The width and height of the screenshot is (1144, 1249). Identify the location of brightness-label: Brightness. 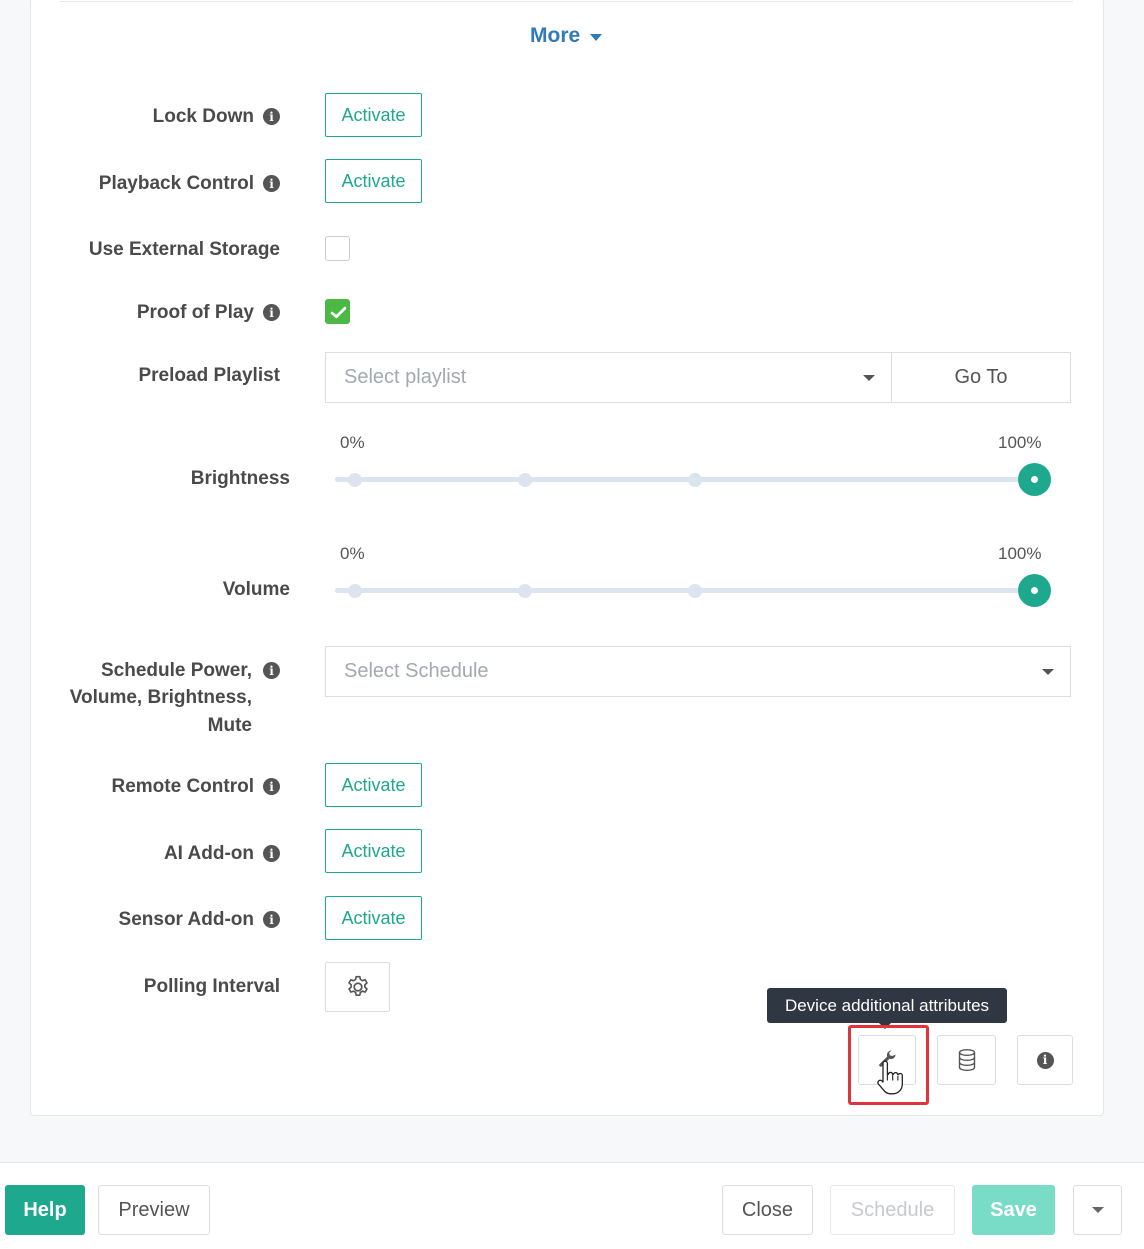
(240, 478).